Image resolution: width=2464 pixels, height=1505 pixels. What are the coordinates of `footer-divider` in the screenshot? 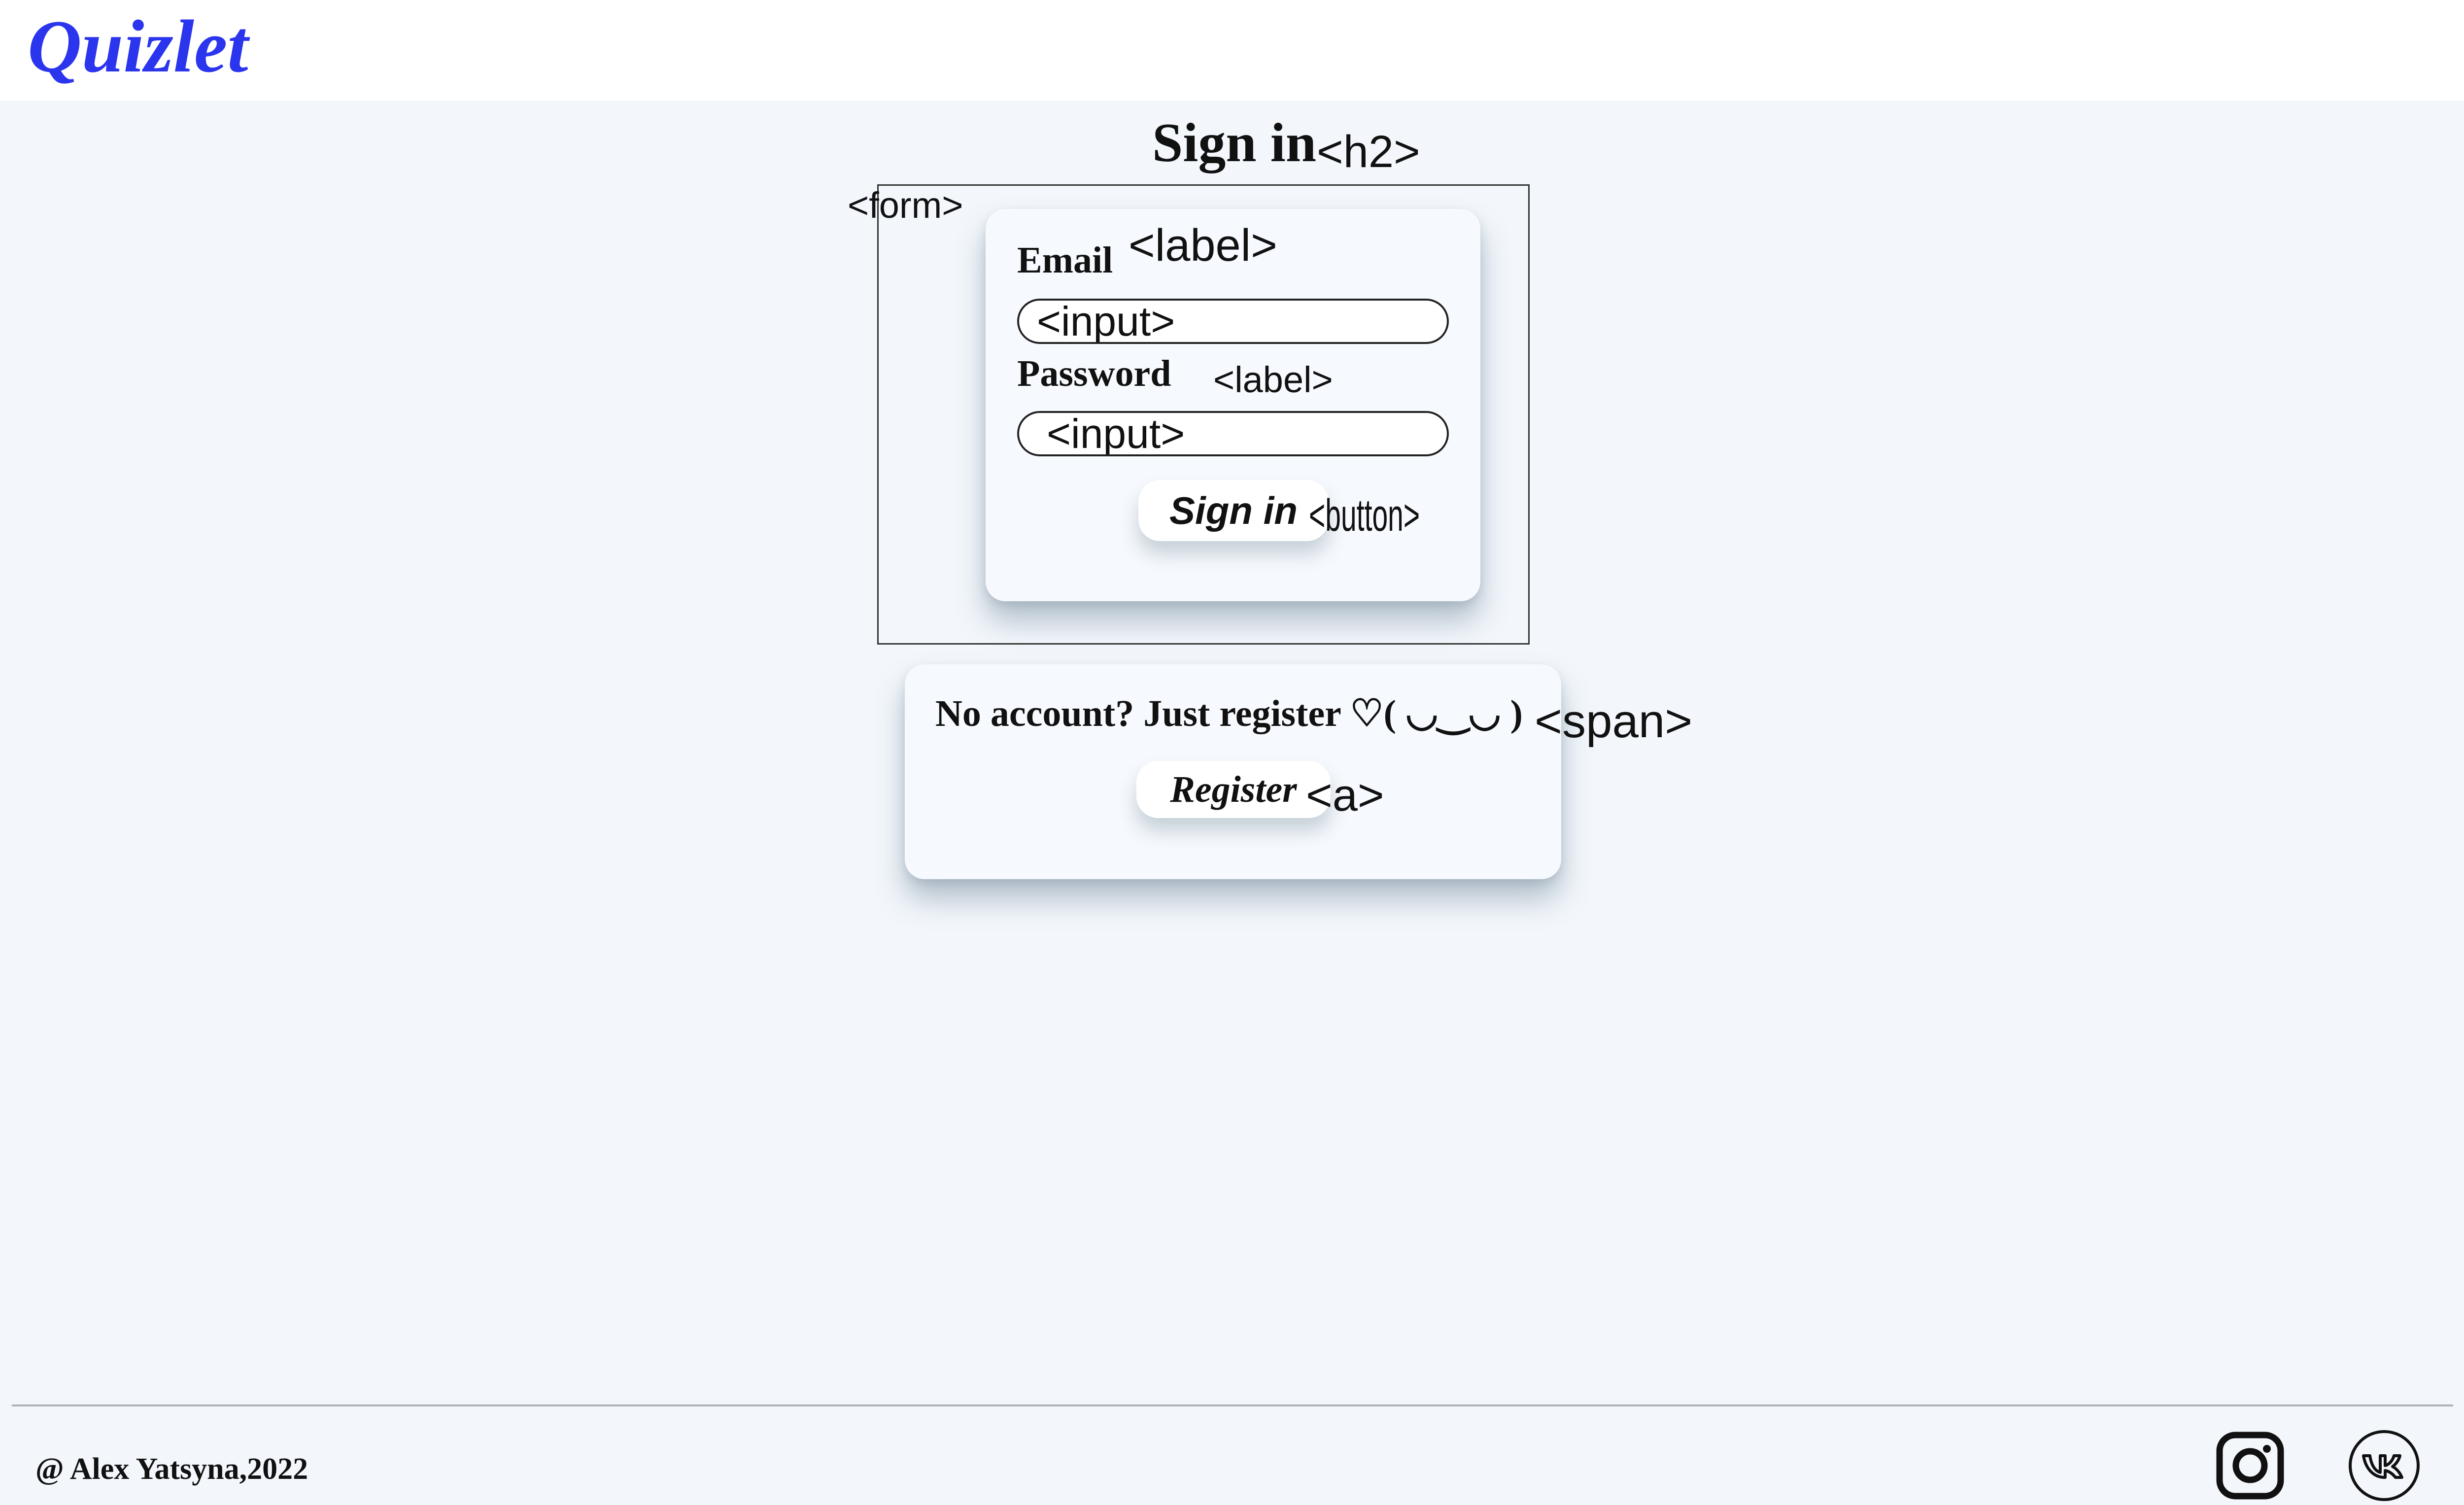 It's located at (1232, 1405).